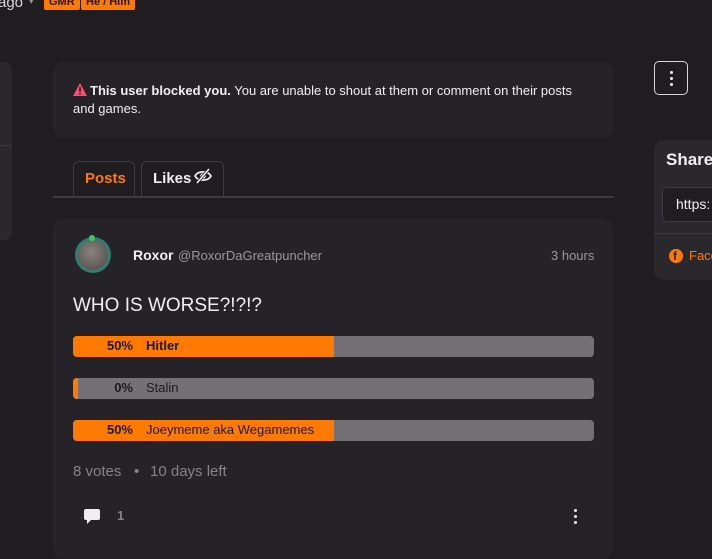 This screenshot has width=712, height=559. Describe the element at coordinates (188, 471) in the screenshot. I see `poll-days-left: 10 days left` at that location.